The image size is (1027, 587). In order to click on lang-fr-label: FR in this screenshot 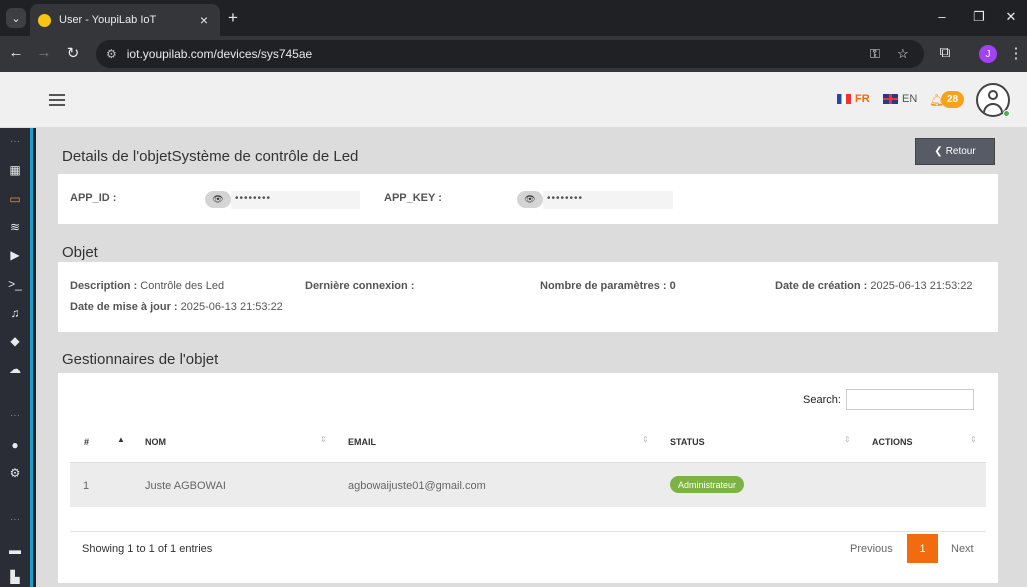, I will do `click(862, 99)`.